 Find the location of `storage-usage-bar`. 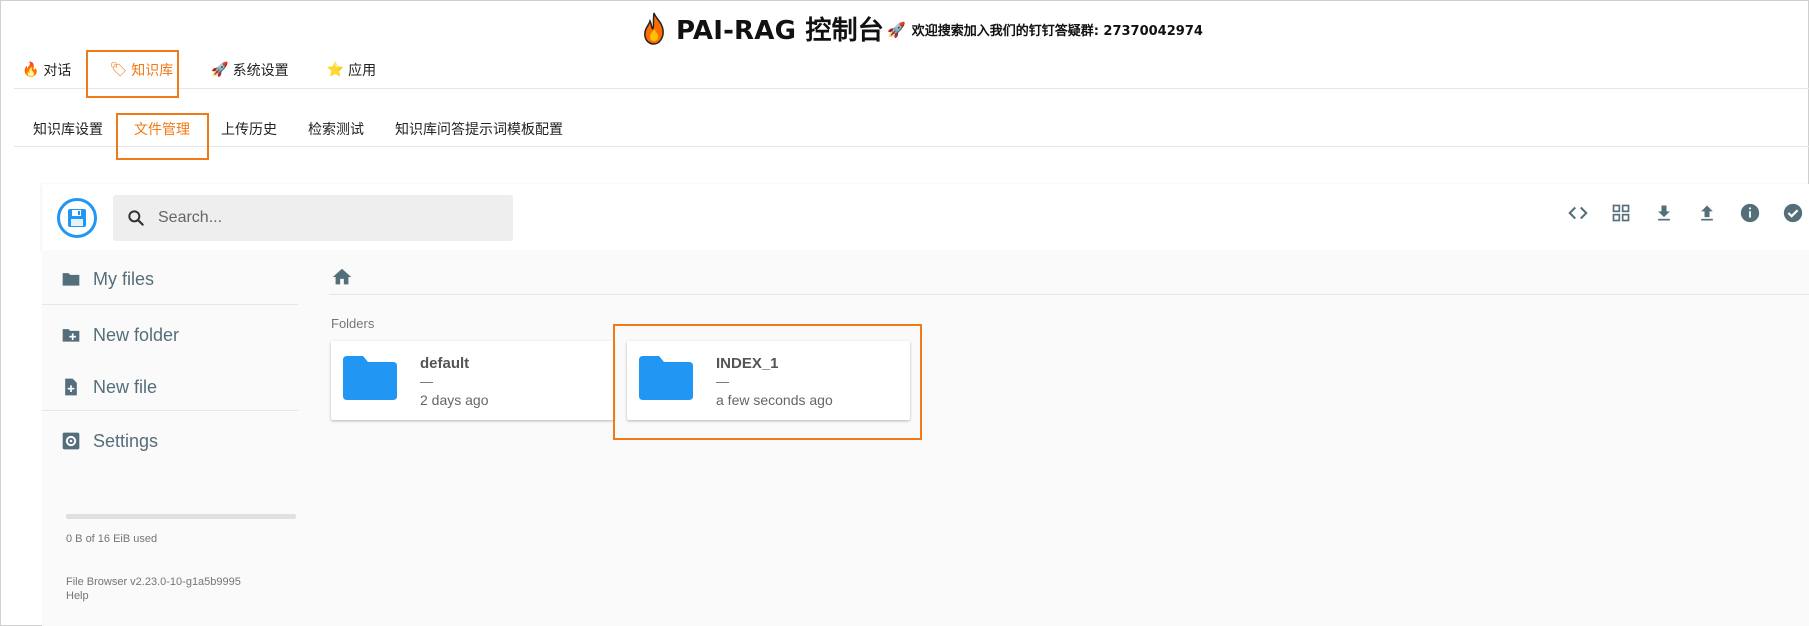

storage-usage-bar is located at coordinates (181, 516).